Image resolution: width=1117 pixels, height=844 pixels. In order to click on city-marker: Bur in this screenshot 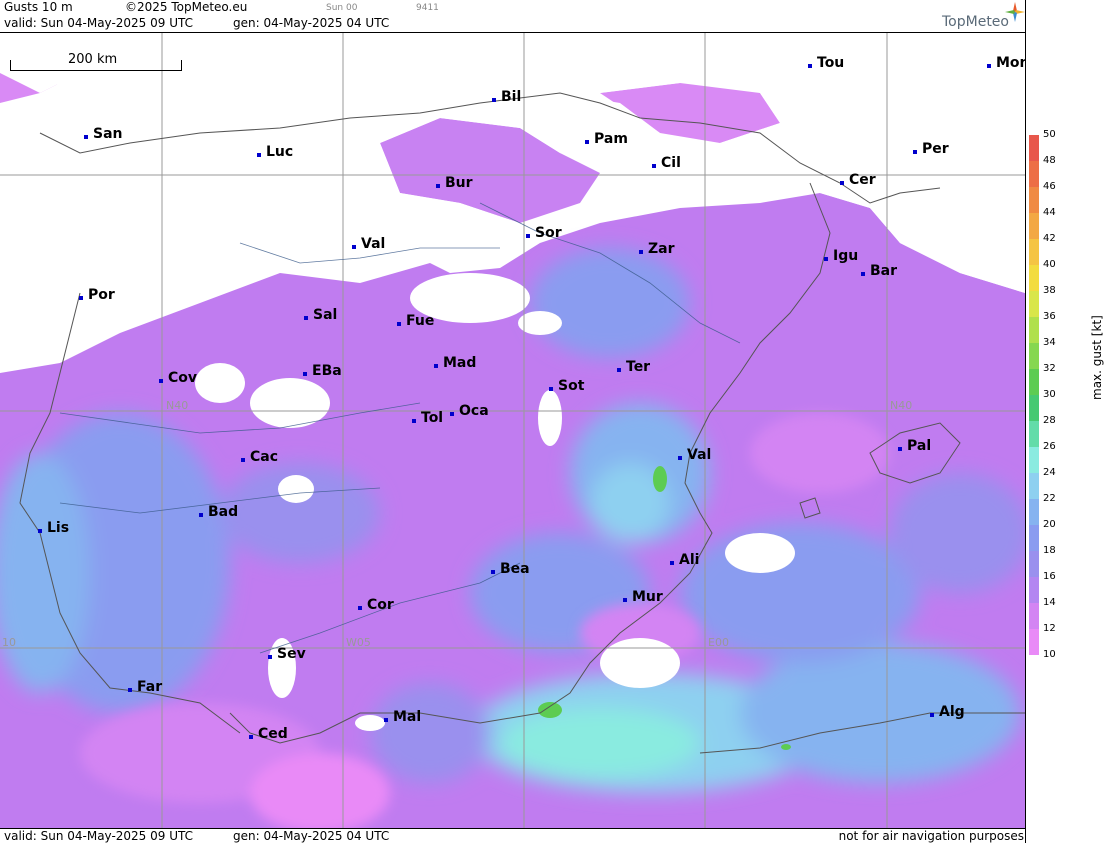, I will do `click(454, 183)`.